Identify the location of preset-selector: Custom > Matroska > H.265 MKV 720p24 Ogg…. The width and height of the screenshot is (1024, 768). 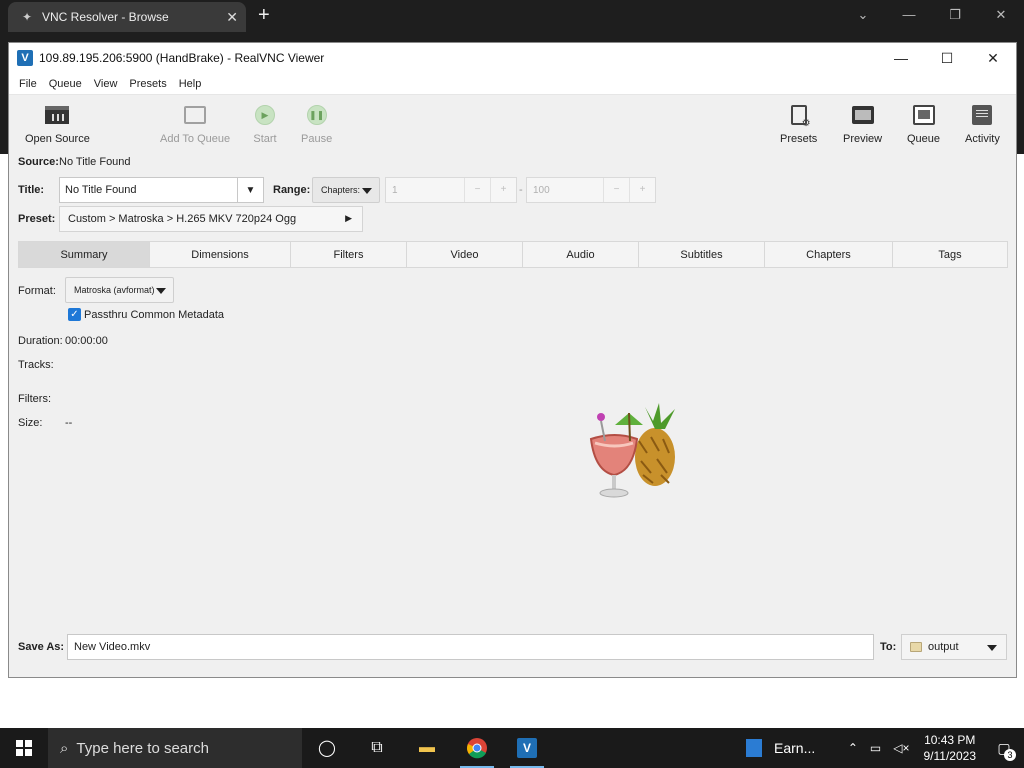
(211, 219).